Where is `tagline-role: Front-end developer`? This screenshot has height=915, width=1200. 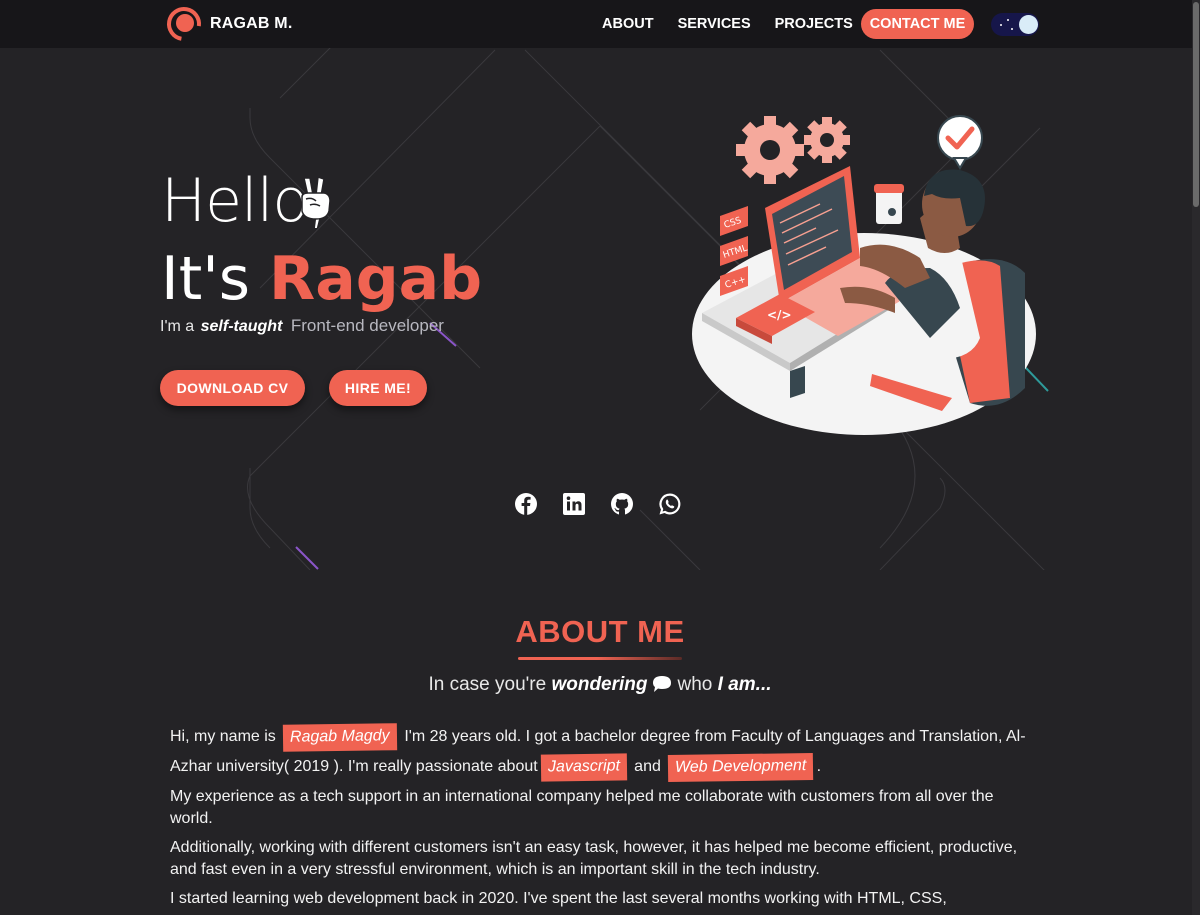
tagline-role: Front-end developer is located at coordinates (367, 325).